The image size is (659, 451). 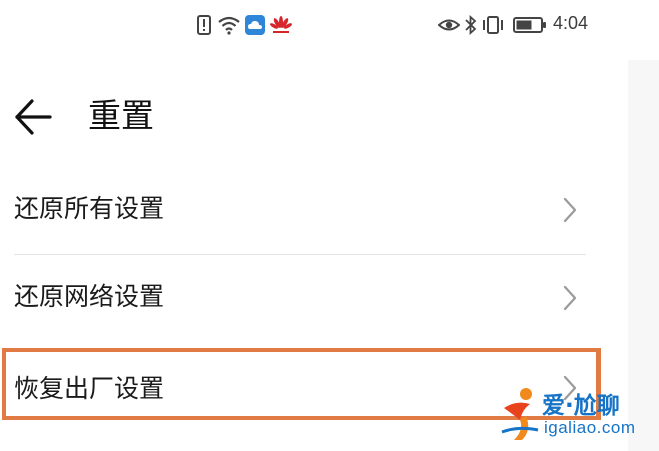 I want to click on watermark-url: igaliao.com, so click(x=590, y=427).